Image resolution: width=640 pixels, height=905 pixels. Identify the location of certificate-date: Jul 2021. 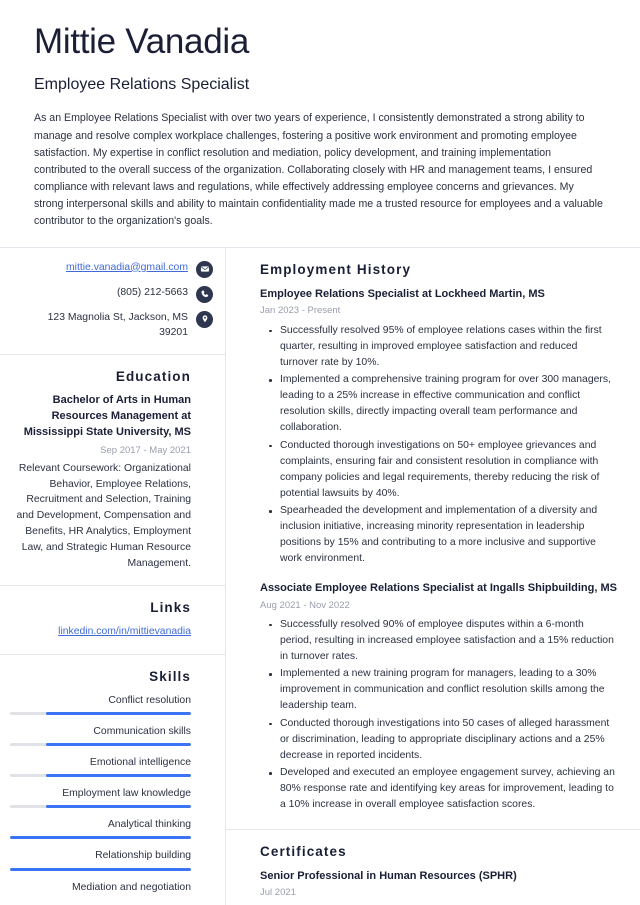
(278, 893).